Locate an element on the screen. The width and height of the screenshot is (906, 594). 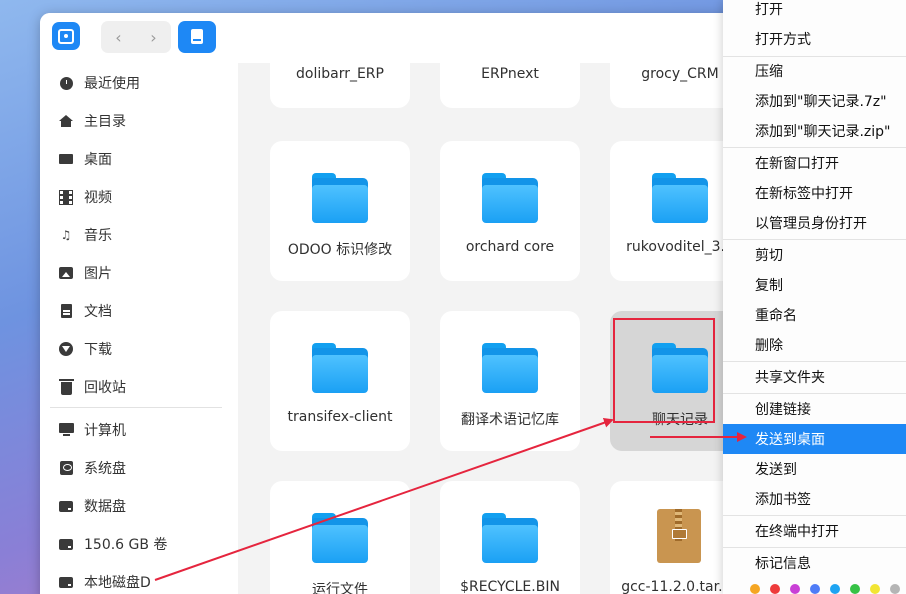
menu-item-send-to: 发送到 is located at coordinates (814, 469).